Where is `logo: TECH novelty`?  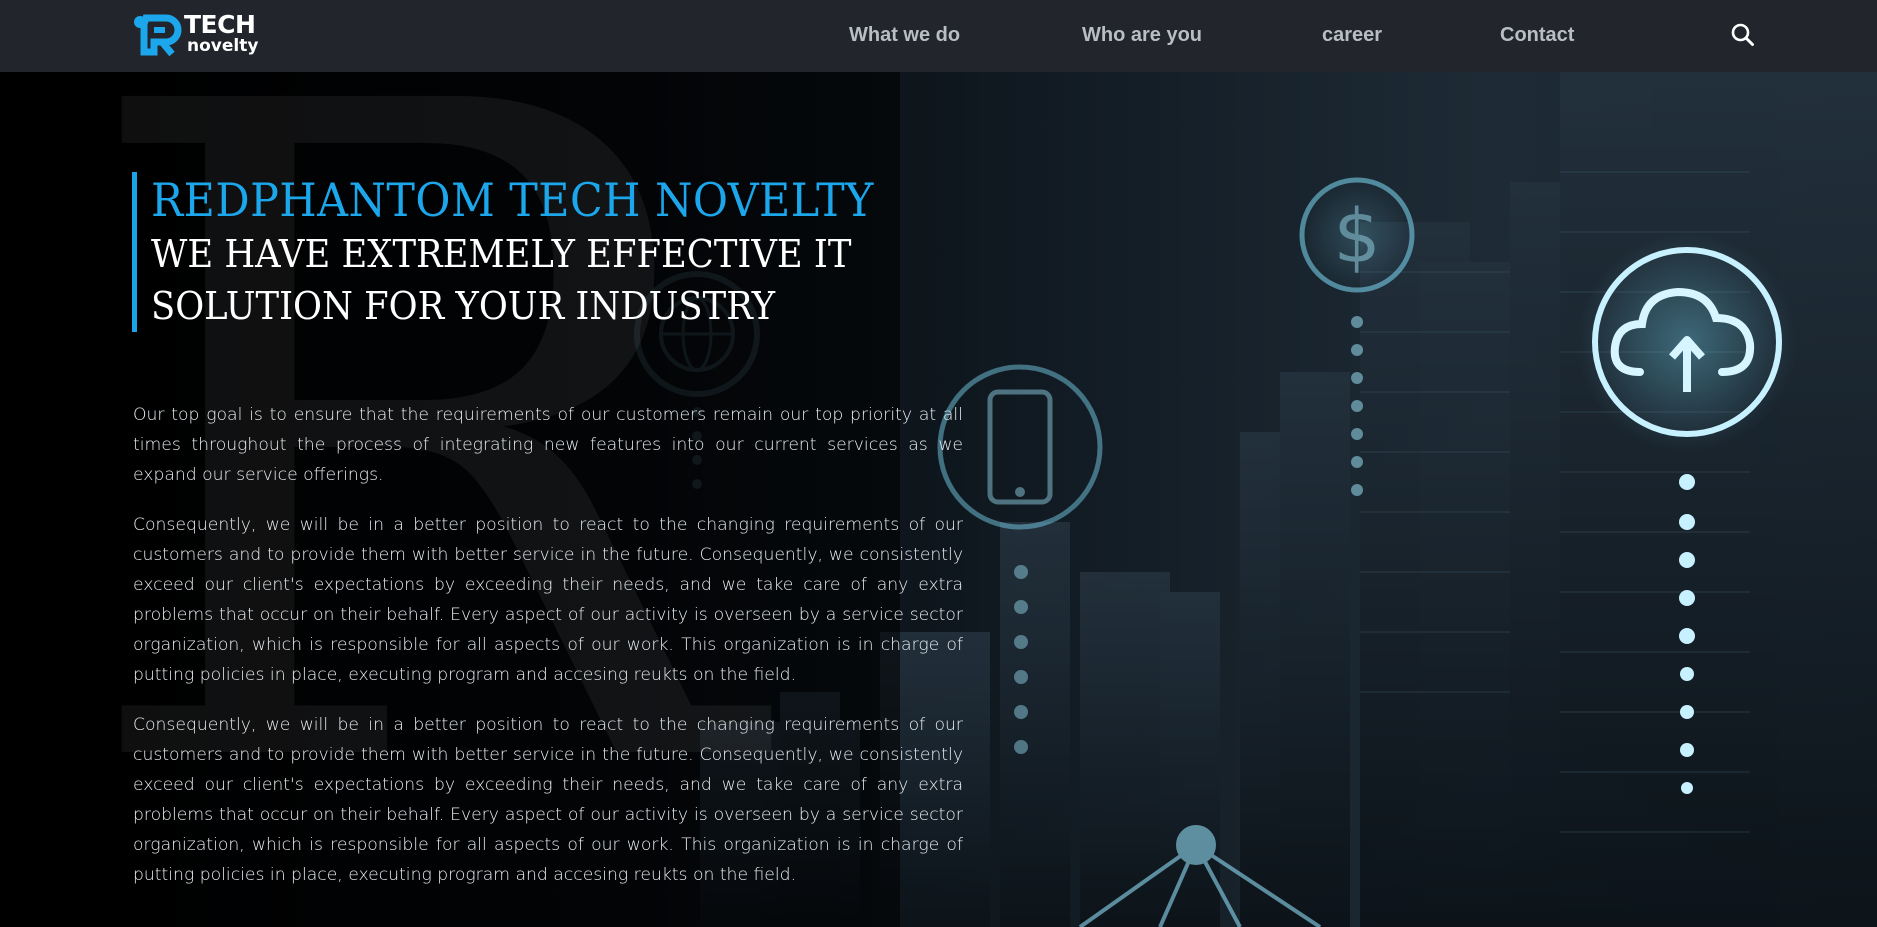 logo: TECH novelty is located at coordinates (202, 34).